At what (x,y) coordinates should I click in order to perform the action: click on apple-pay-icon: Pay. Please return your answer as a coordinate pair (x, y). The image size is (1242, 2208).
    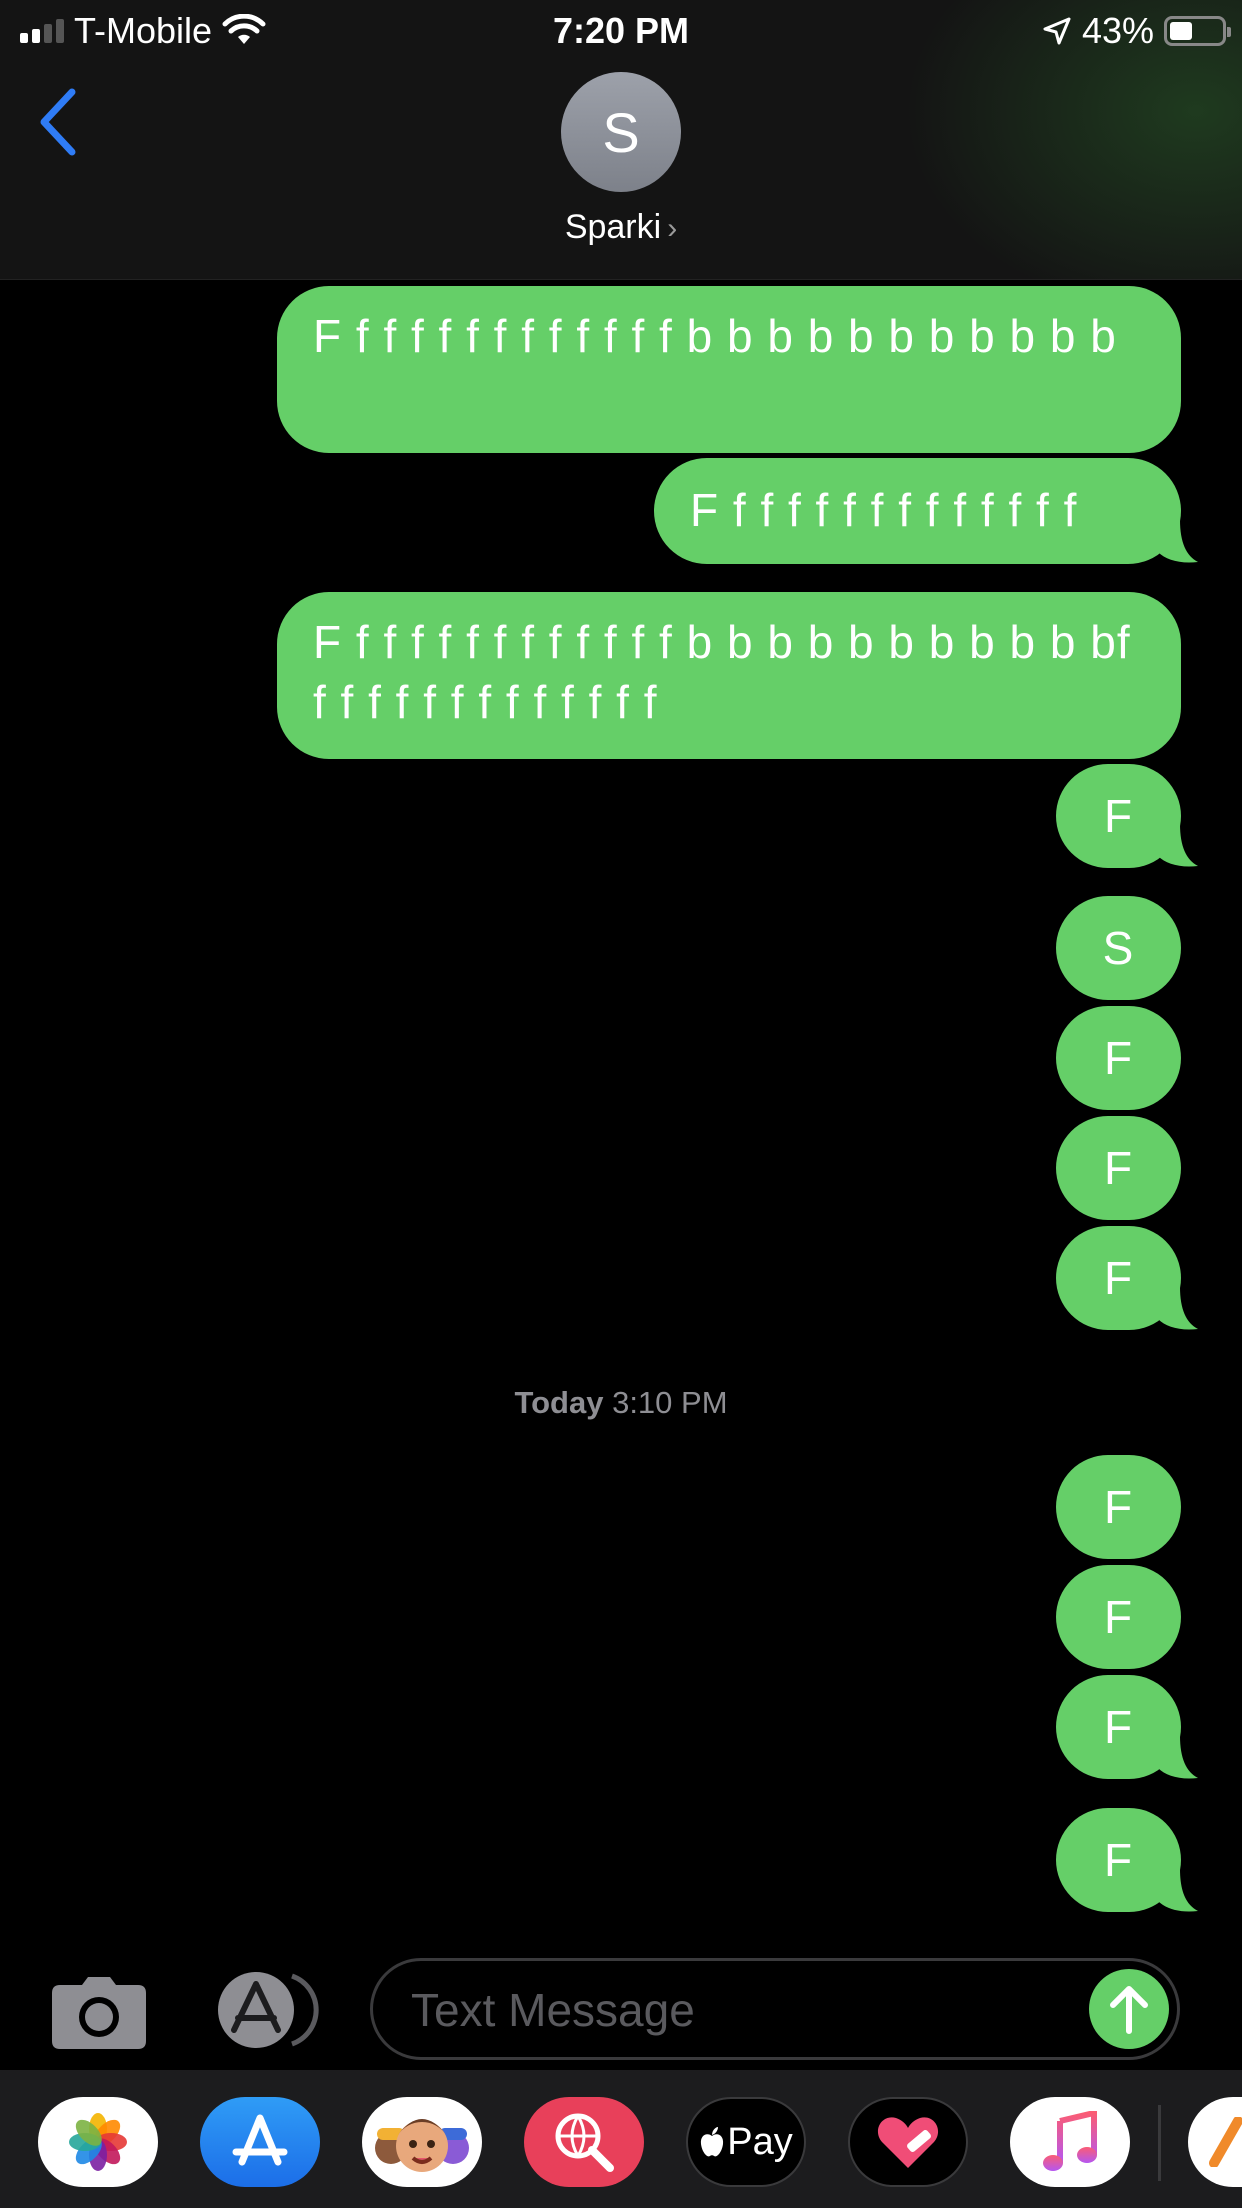
    Looking at the image, I should click on (746, 2142).